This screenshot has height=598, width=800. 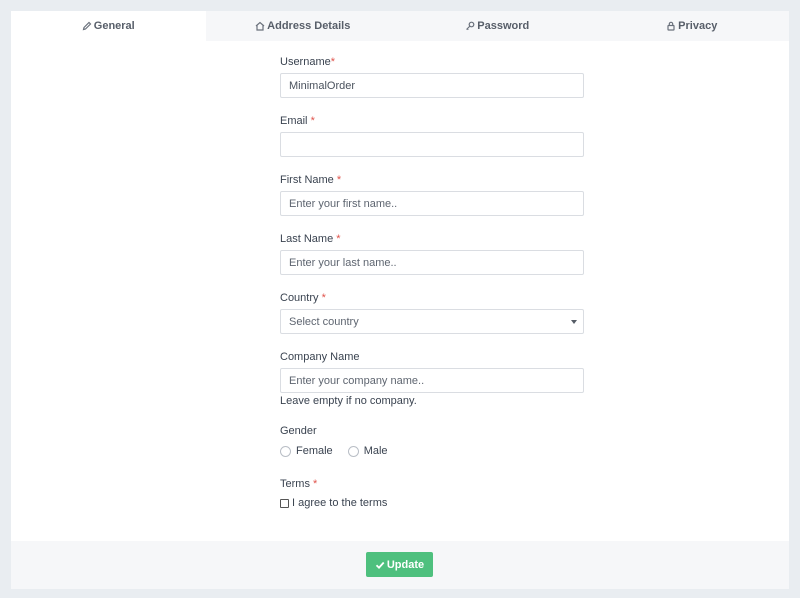 What do you see at coordinates (574, 322) in the screenshot?
I see `caret-down-icon` at bounding box center [574, 322].